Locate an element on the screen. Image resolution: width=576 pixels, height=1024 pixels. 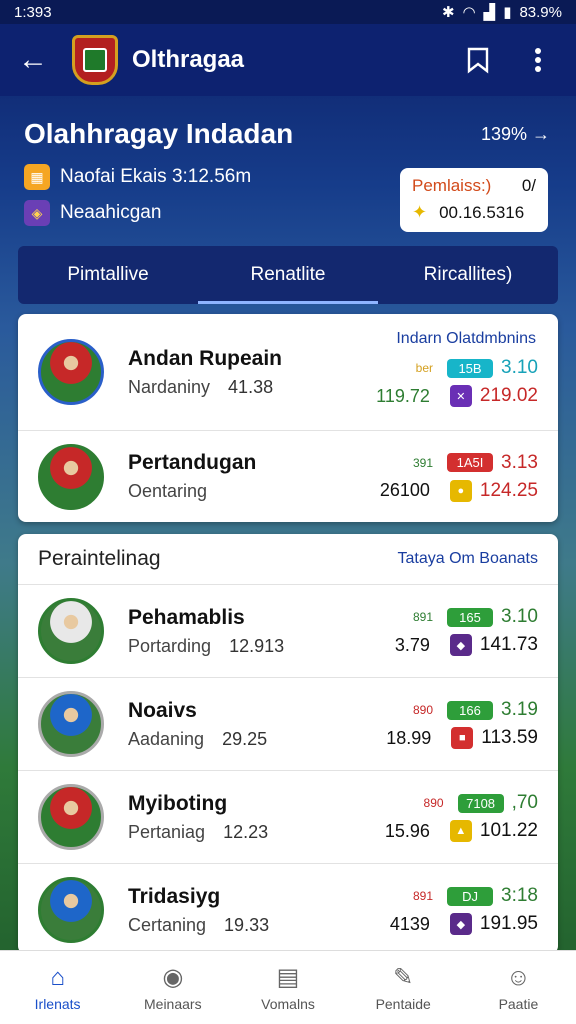
tab-renatlite: Renatlite is located at coordinates (288, 275).